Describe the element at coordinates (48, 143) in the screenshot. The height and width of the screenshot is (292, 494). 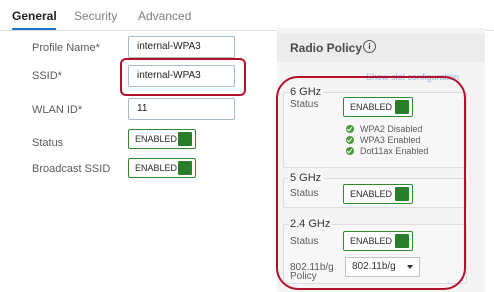
I see `status-label: Status` at that location.